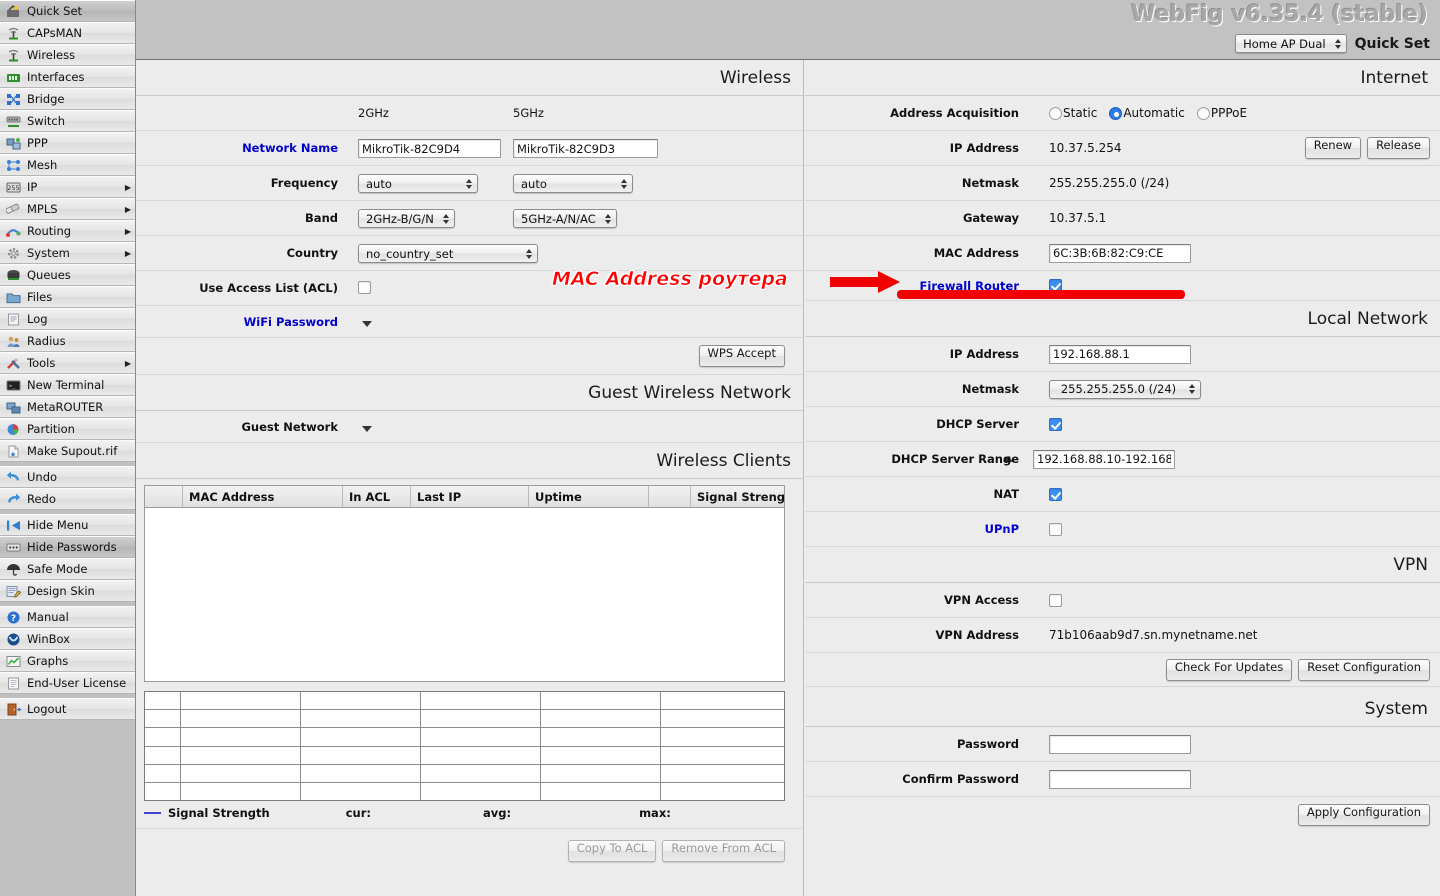 The image size is (1440, 896). What do you see at coordinates (917, 529) in the screenshot?
I see `upnp-label: UPnP` at bounding box center [917, 529].